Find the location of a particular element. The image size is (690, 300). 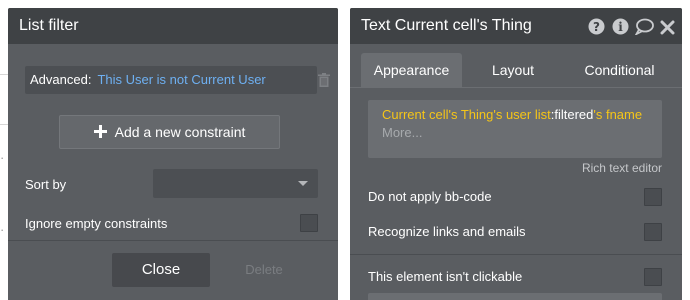

clickable-option-label: This element isn't clickable is located at coordinates (445, 276).